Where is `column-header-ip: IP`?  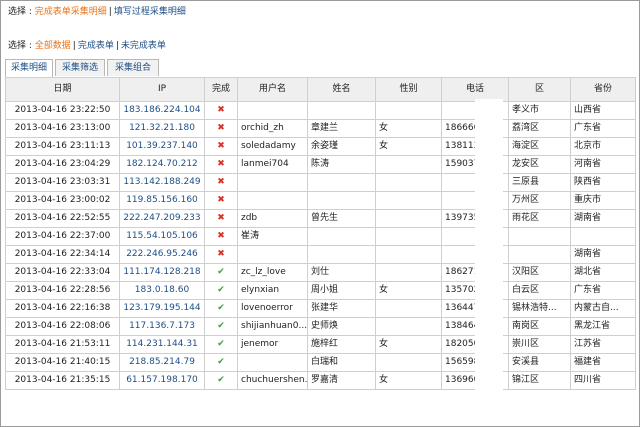
column-header-ip: IP is located at coordinates (162, 89).